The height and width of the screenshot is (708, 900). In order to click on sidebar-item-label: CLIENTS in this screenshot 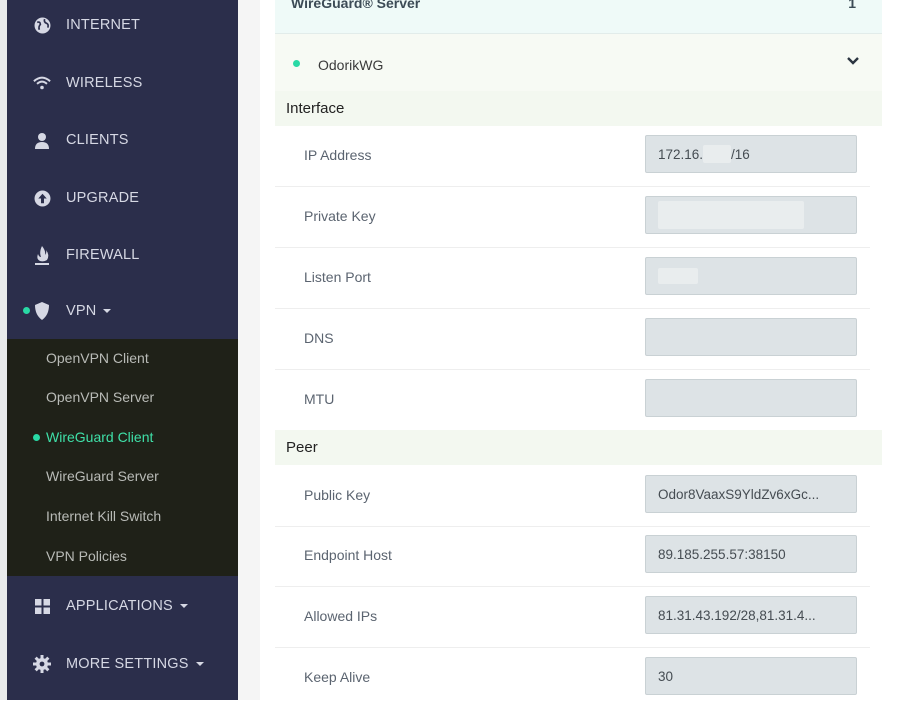, I will do `click(97, 140)`.